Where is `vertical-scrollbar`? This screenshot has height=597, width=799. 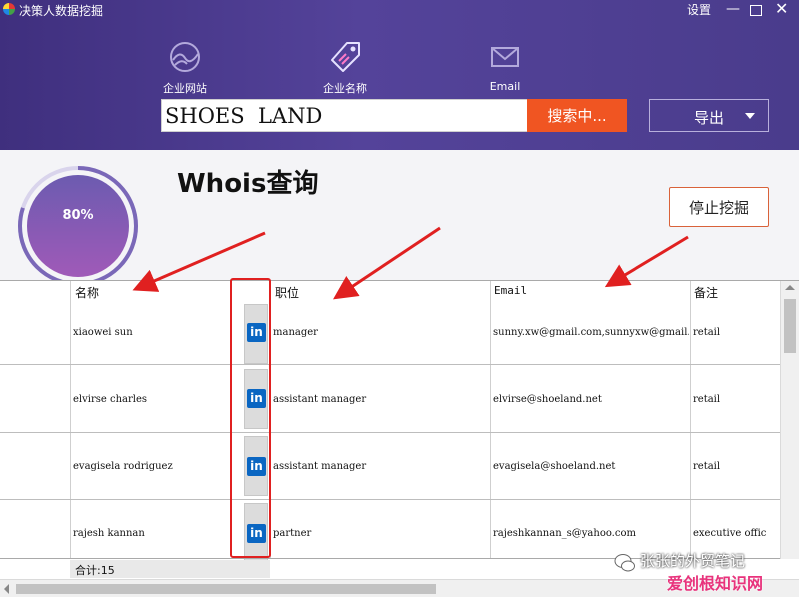
vertical-scrollbar is located at coordinates (789, 420).